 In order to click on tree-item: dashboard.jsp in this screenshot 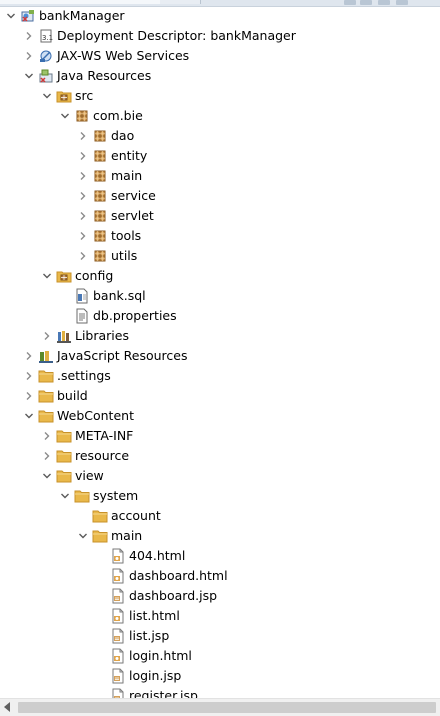, I will do `click(220, 596)`.